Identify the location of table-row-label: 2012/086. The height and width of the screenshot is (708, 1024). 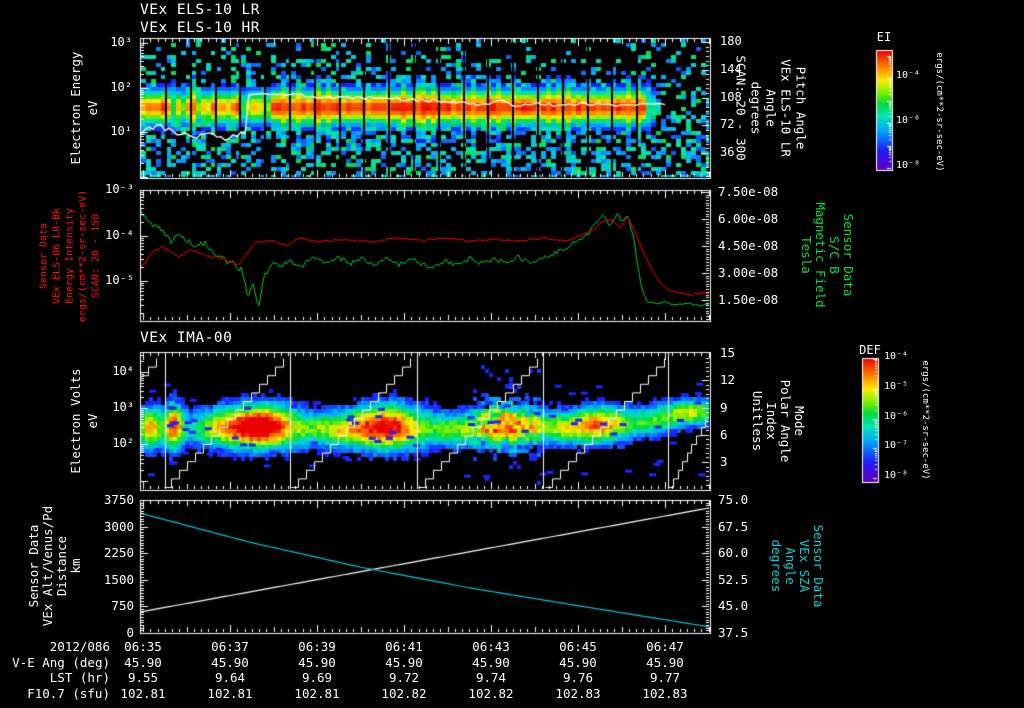
(79, 646).